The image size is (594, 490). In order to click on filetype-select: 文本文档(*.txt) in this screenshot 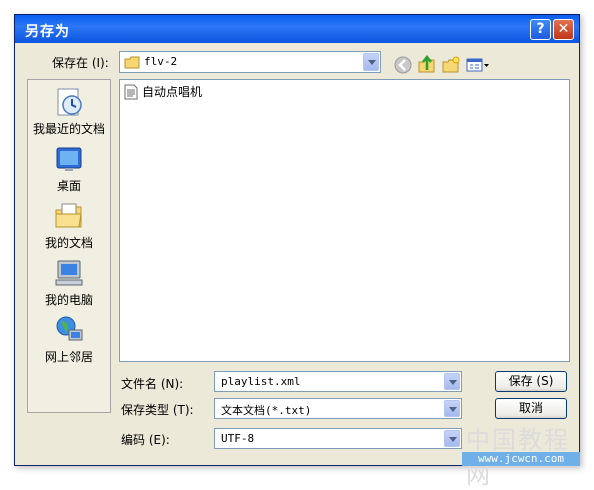, I will do `click(338, 408)`.